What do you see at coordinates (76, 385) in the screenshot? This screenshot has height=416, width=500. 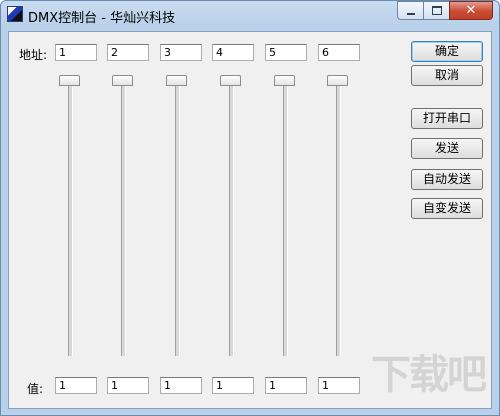 I see `value-field-1: 1` at bounding box center [76, 385].